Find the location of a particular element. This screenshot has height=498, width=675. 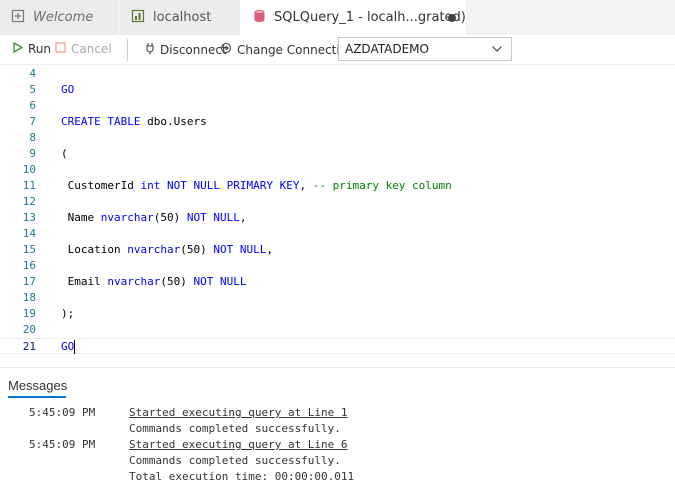

chevron-down-icon is located at coordinates (497, 52).